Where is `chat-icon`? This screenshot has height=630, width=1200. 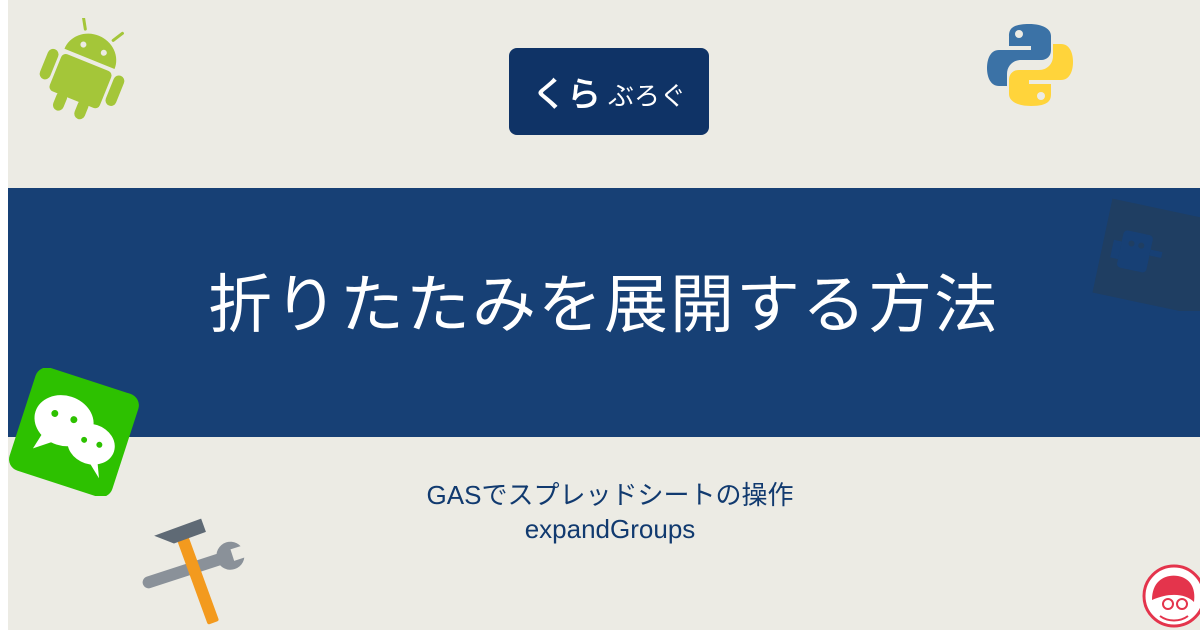
chat-icon is located at coordinates (74, 432).